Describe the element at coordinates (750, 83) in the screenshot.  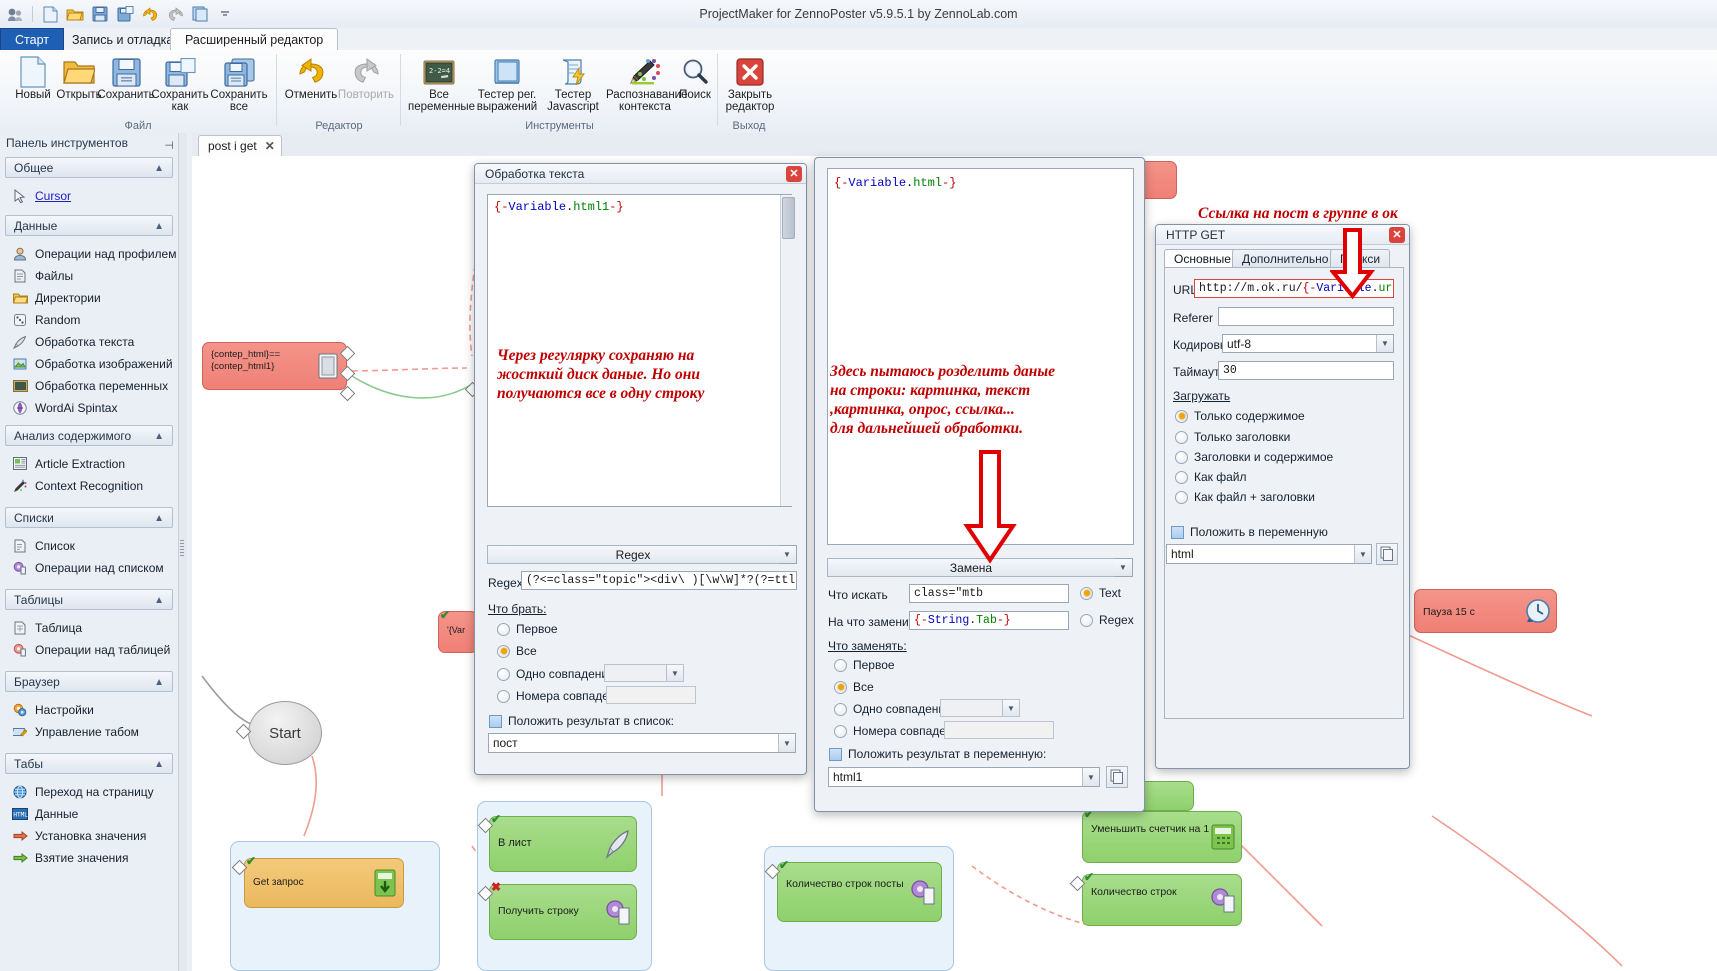
I see `ribbon-button-close-editor: Закрыть редактор` at that location.